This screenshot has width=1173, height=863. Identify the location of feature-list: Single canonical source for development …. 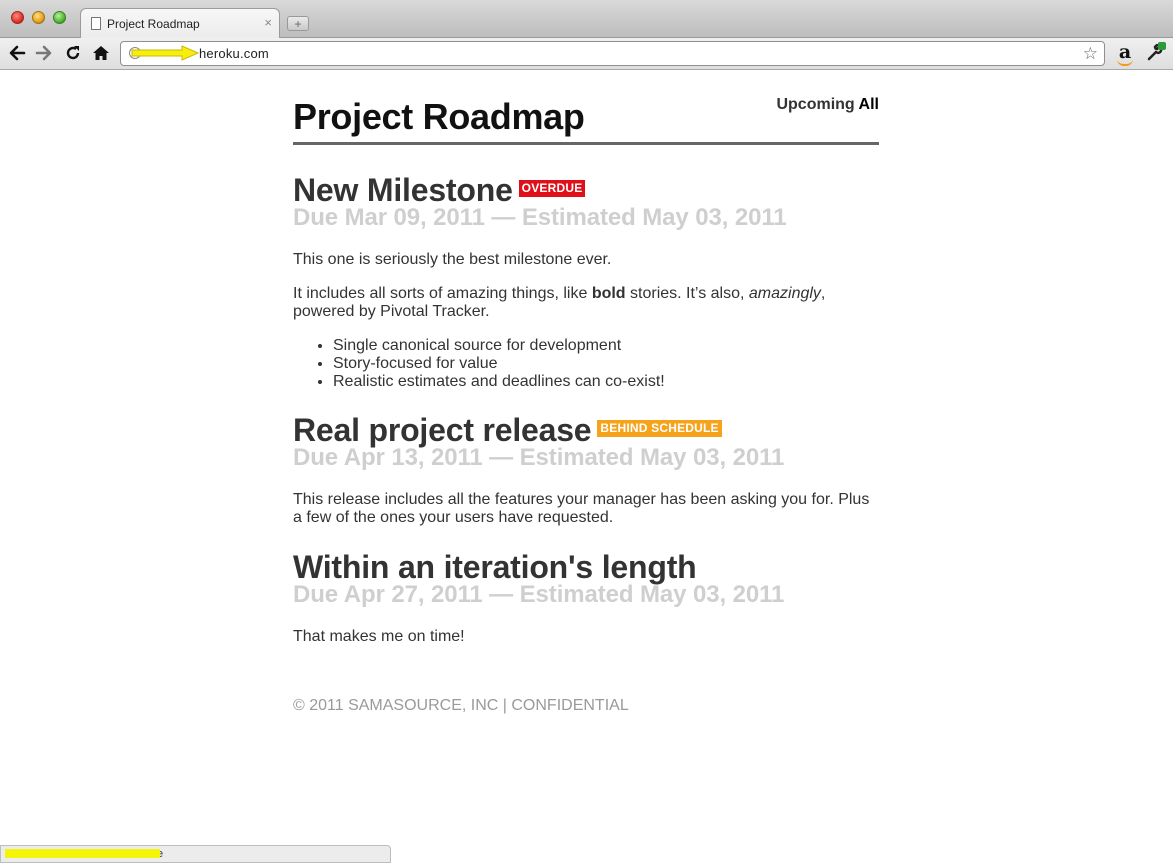
(586, 364).